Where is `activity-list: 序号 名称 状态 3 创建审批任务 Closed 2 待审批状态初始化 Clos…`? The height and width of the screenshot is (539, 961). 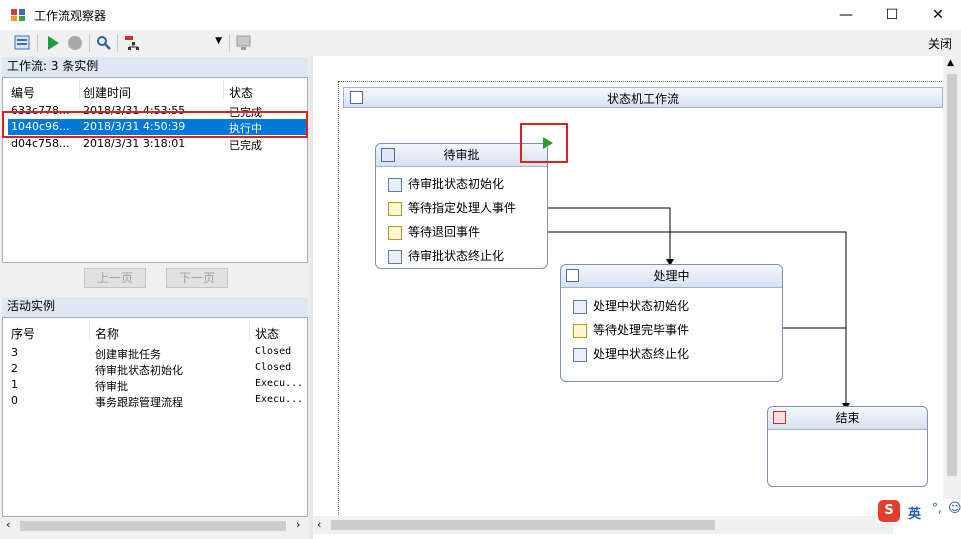
activity-list: 序号 名称 状态 3 创建审批任务 Closed 2 待审批状态初始化 Clos… is located at coordinates (155, 417).